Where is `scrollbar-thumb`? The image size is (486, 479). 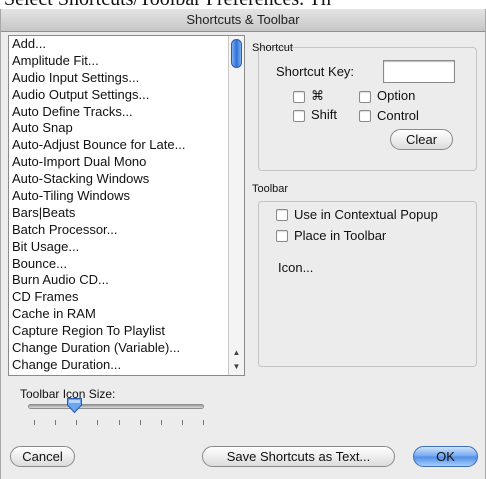 scrollbar-thumb is located at coordinates (236, 53).